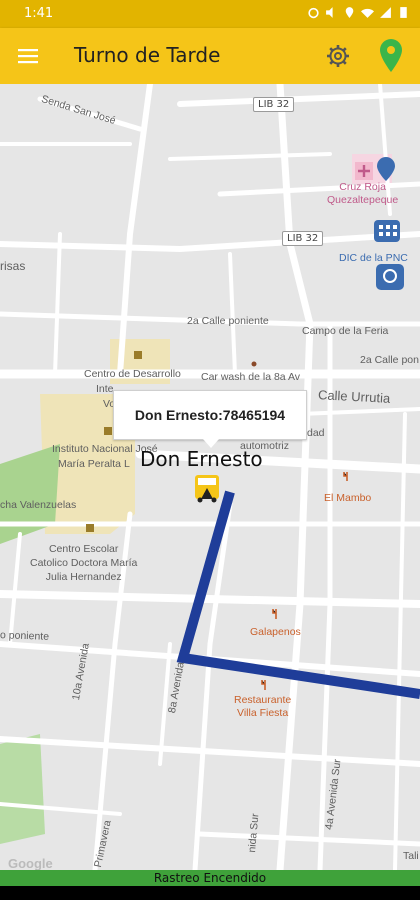 The width and height of the screenshot is (420, 900). I want to click on place-label: Centro de Desarrollo, so click(132, 374).